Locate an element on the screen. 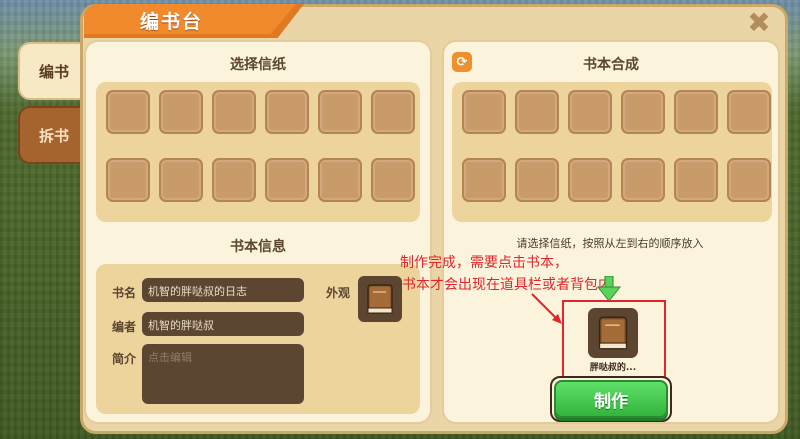 Image resolution: width=800 pixels, height=439 pixels. book-info-title: 书本信息 is located at coordinates (258, 247).